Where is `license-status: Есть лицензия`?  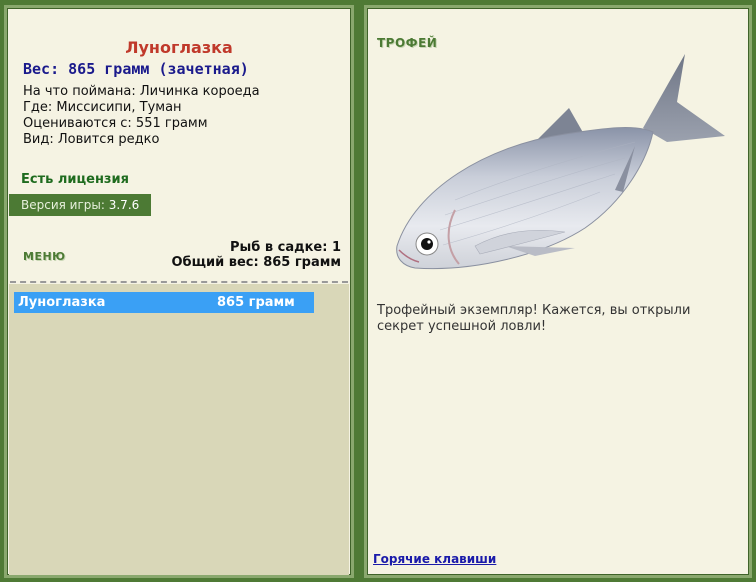 license-status: Есть лицензия is located at coordinates (75, 179).